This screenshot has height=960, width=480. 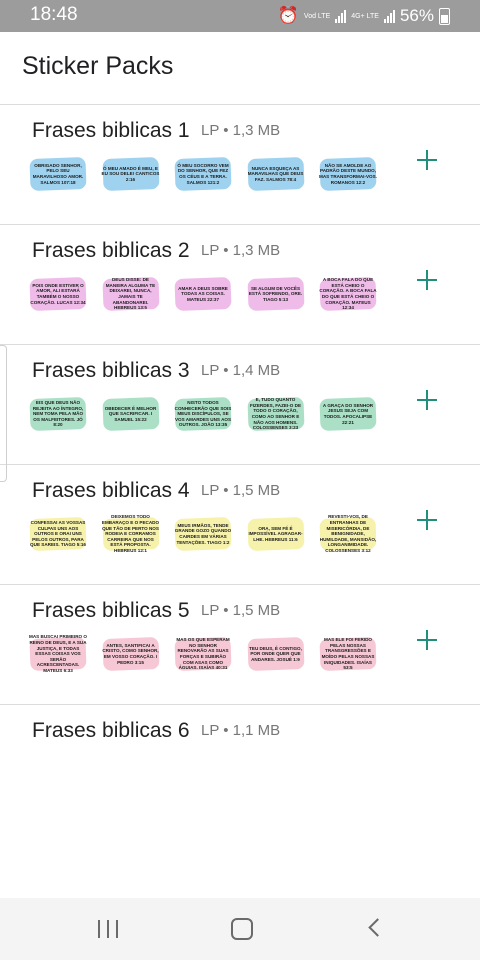 I want to click on page-title: Sticker Packs, so click(x=98, y=66).